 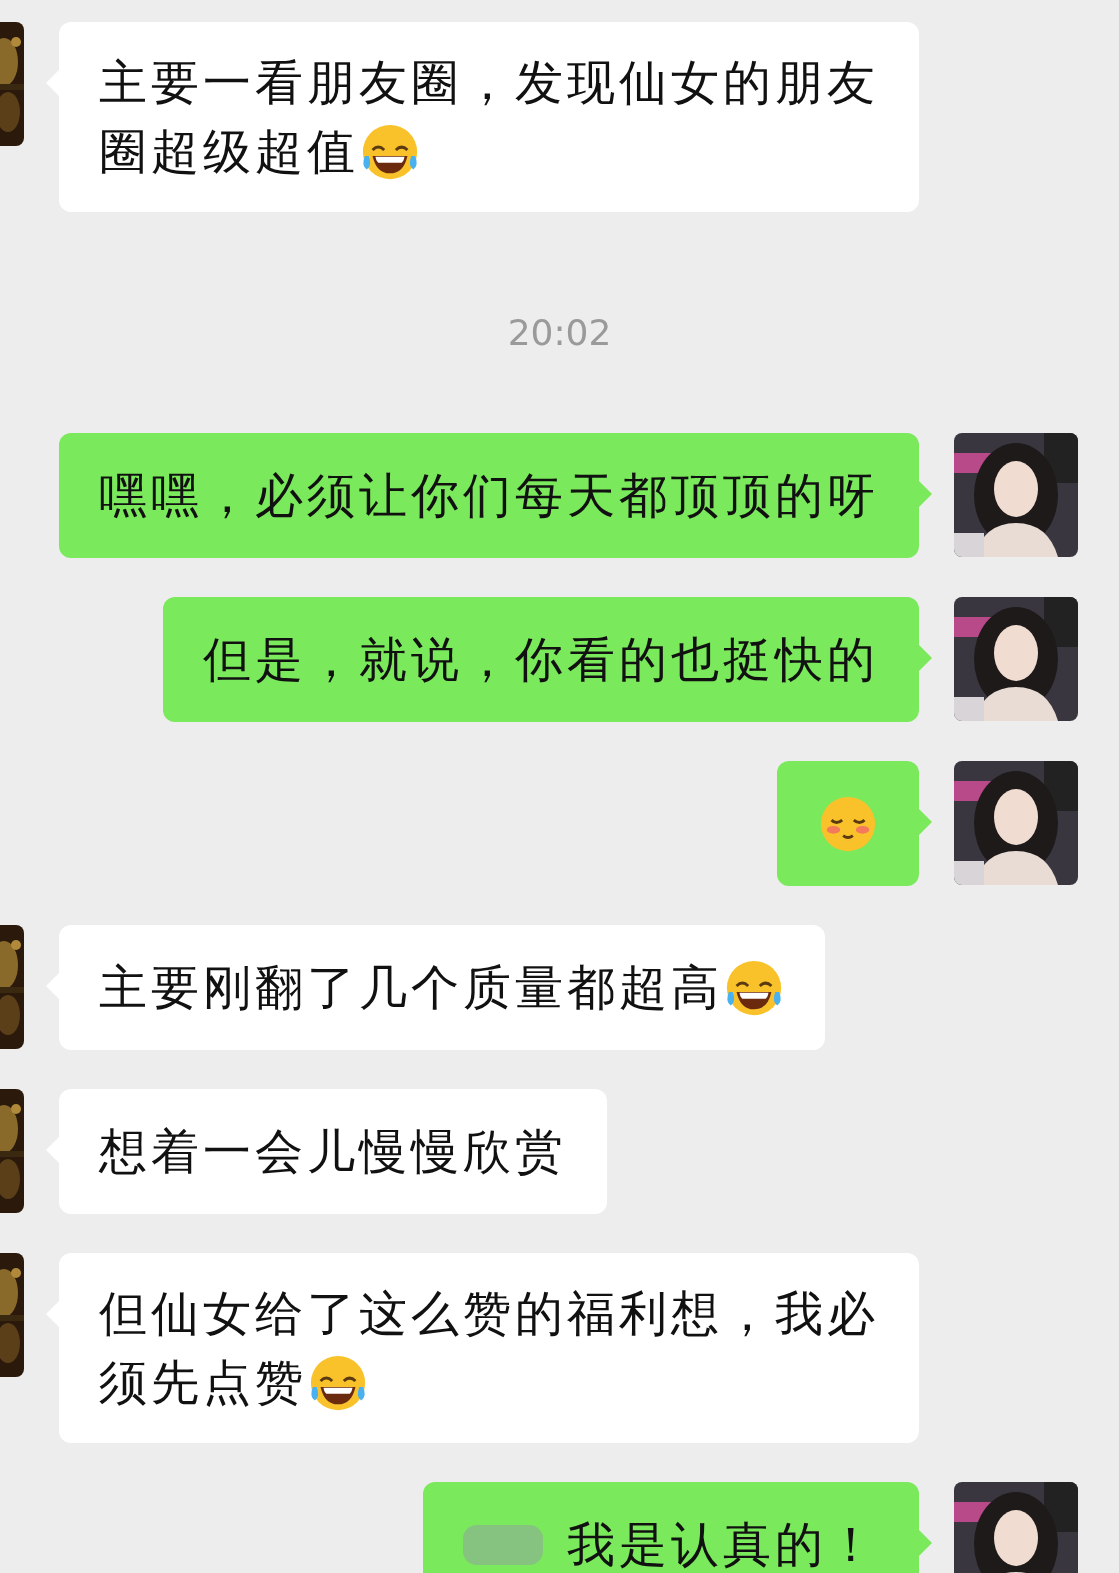 I want to click on message-text: 我是认真的！, so click(x=723, y=1544).